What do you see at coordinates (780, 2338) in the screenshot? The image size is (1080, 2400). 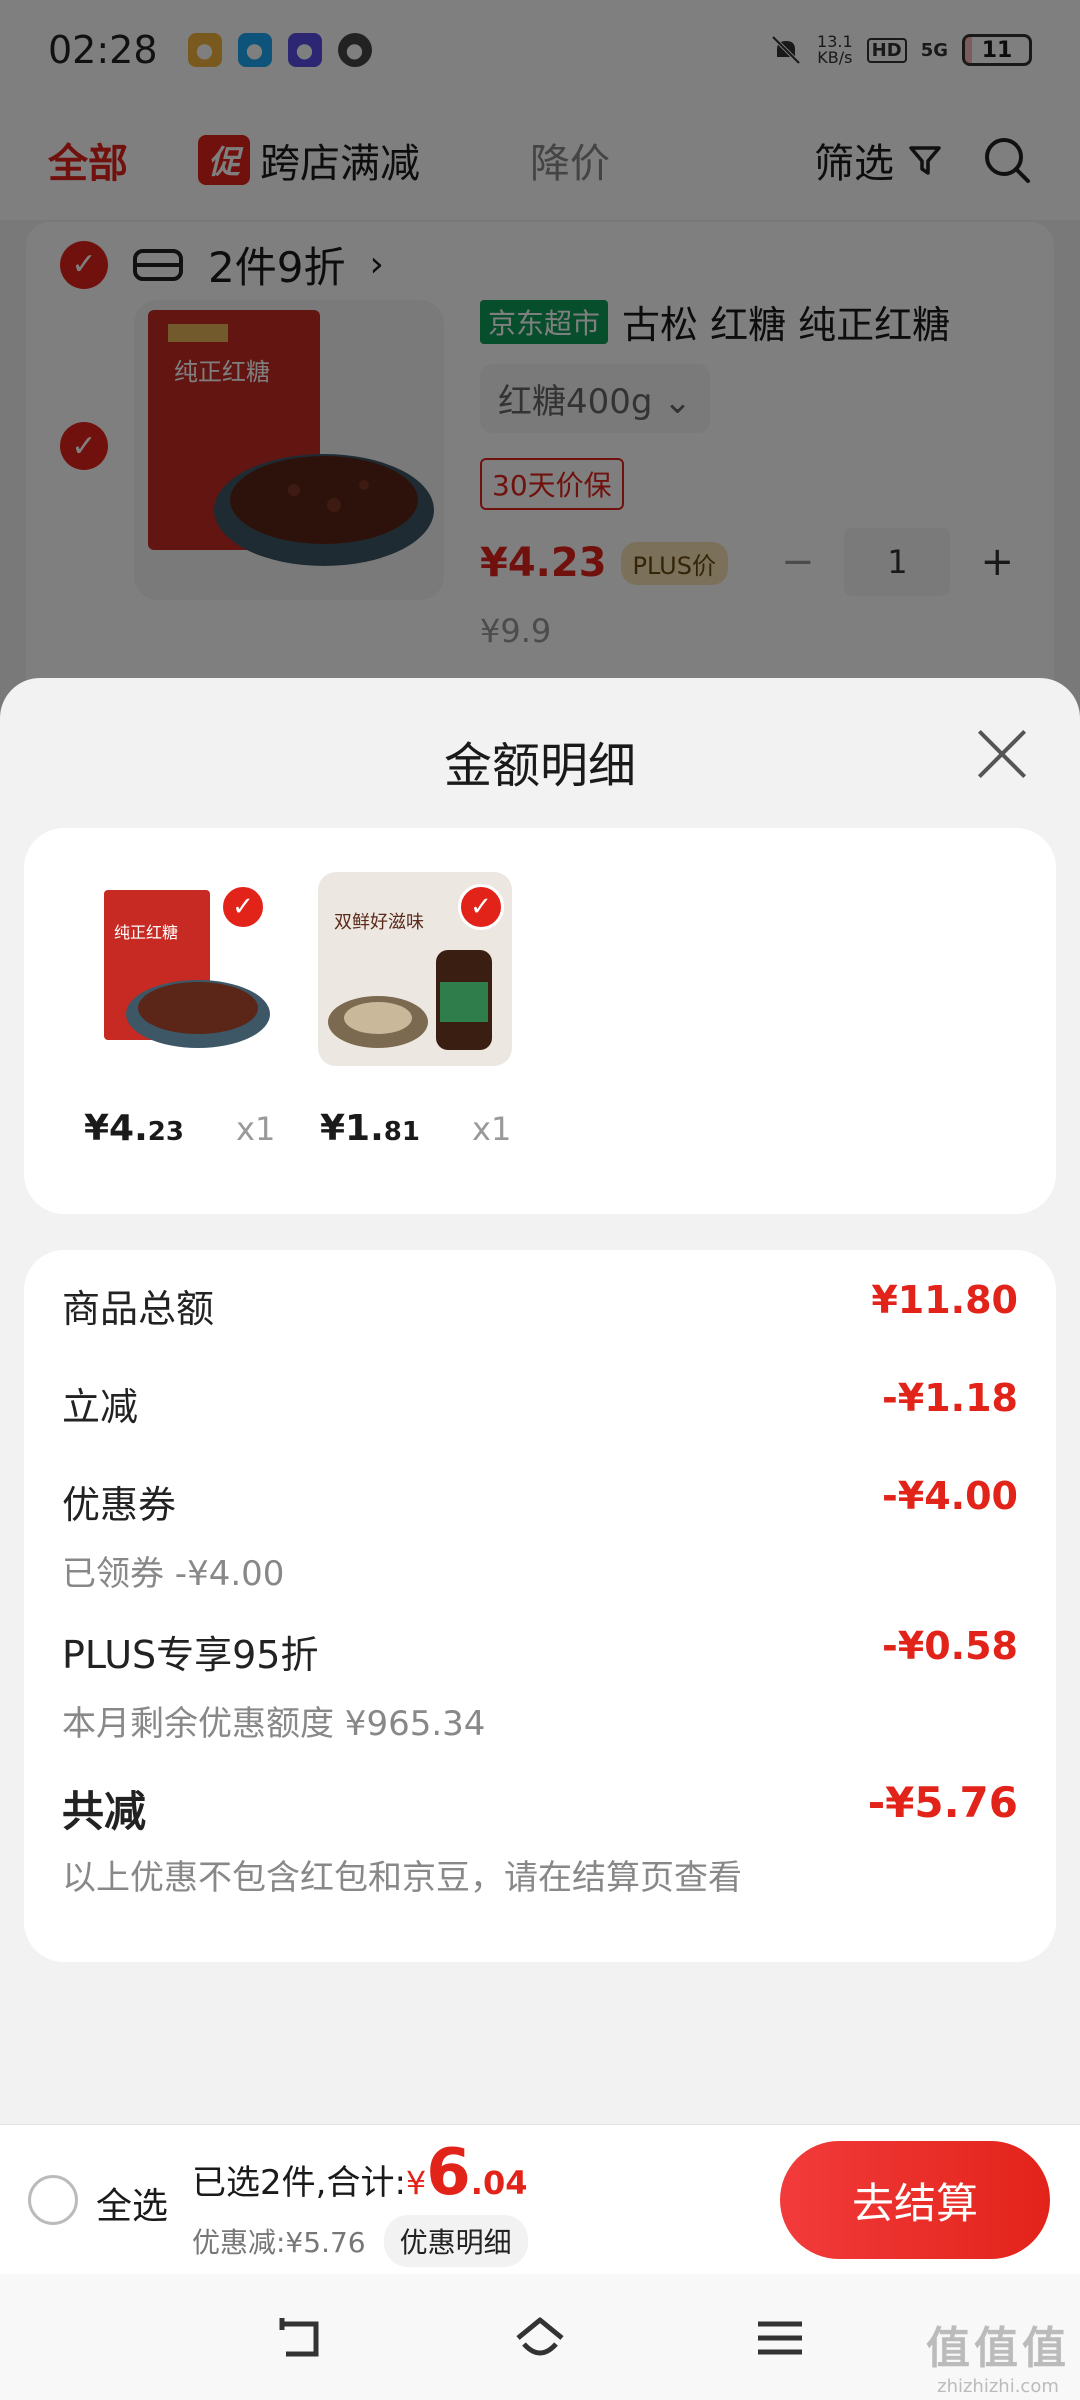 I see `menu-icon` at bounding box center [780, 2338].